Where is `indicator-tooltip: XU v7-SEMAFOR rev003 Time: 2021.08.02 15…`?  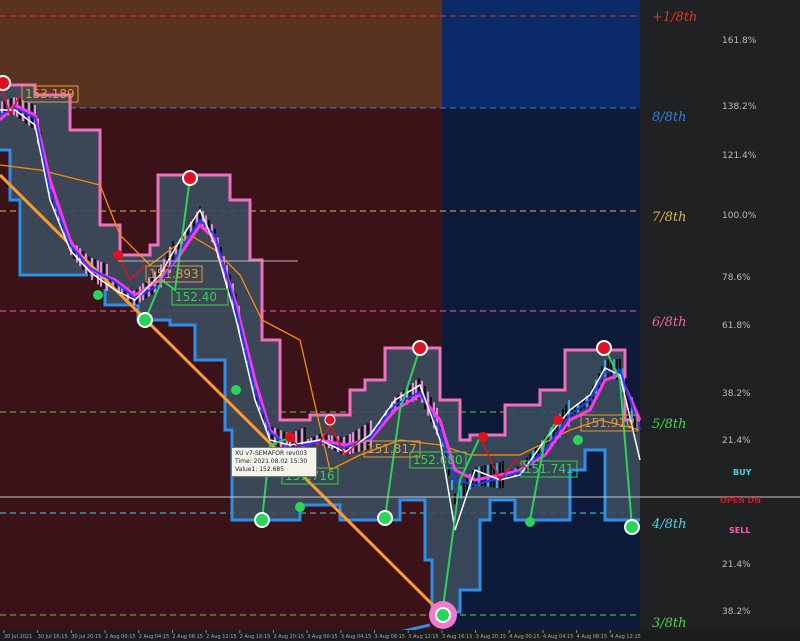
indicator-tooltip: XU v7-SEMAFOR rev003 Time: 2021.08.02 15… is located at coordinates (274, 462).